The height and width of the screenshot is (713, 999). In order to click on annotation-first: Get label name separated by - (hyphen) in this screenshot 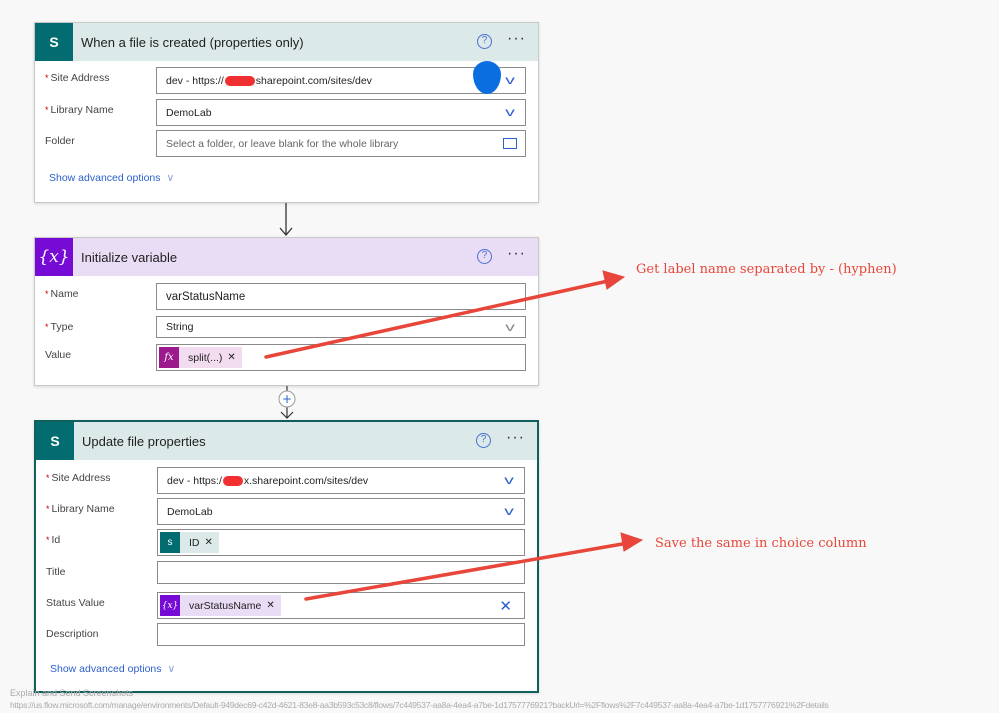, I will do `click(766, 269)`.